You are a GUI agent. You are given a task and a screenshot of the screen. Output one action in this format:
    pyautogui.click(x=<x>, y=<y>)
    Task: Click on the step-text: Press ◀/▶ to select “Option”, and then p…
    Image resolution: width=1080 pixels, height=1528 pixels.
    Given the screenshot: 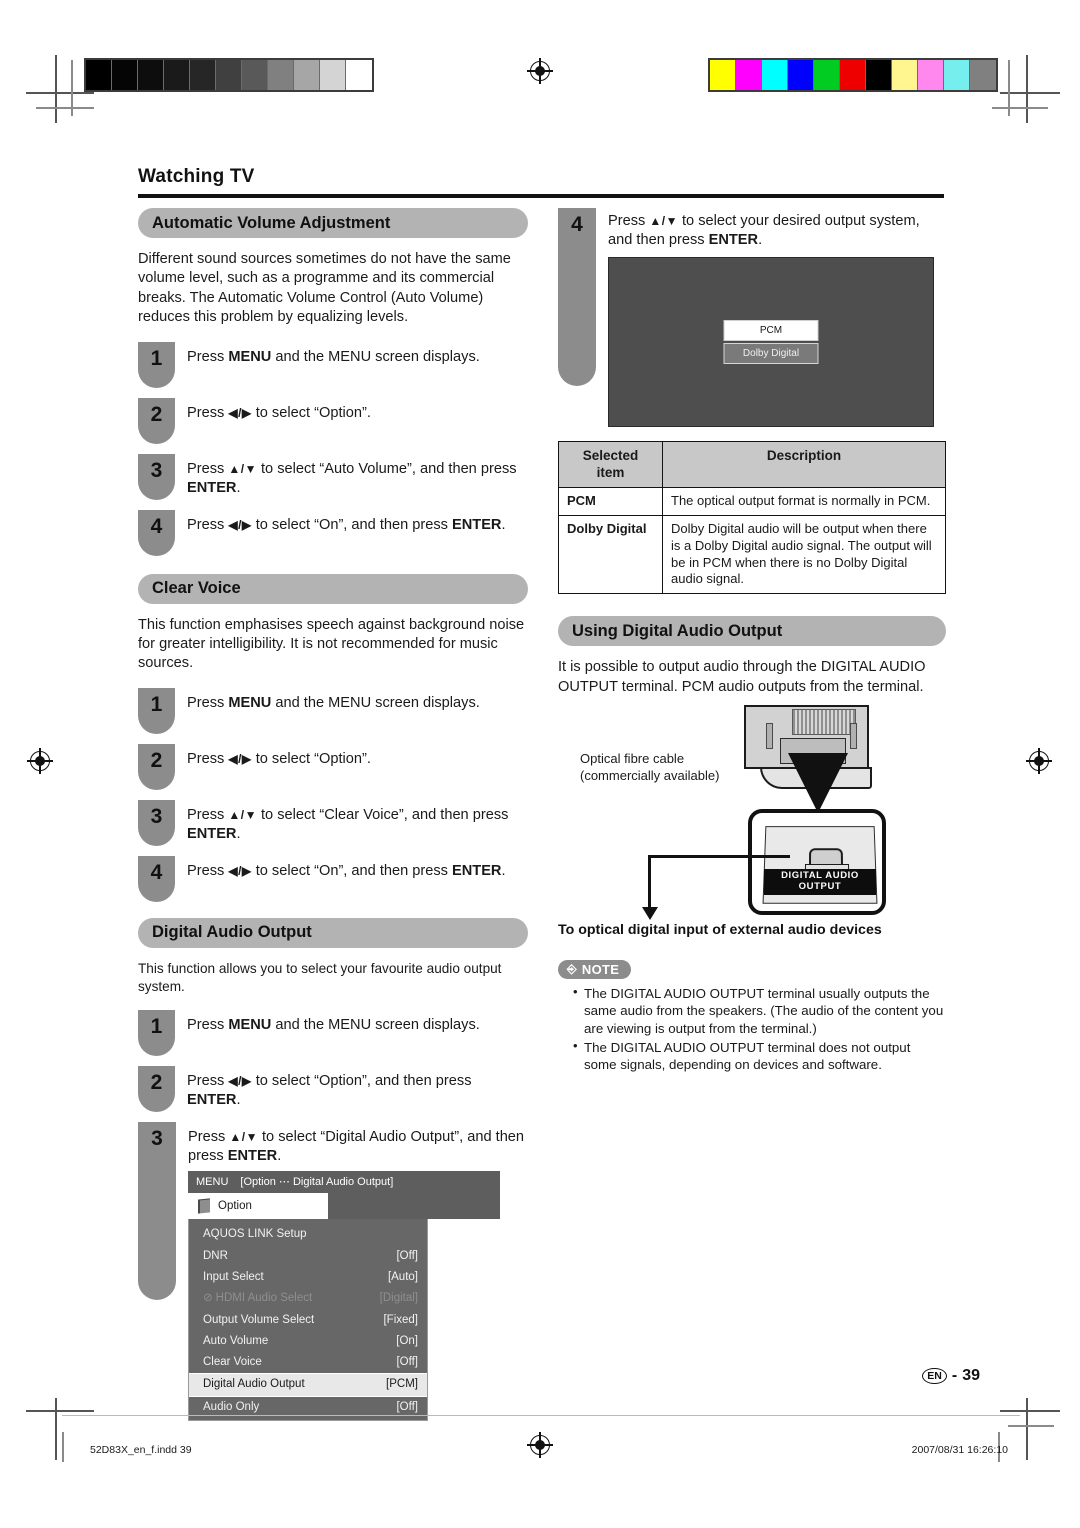 What is the action you would take?
    pyautogui.click(x=357, y=1088)
    